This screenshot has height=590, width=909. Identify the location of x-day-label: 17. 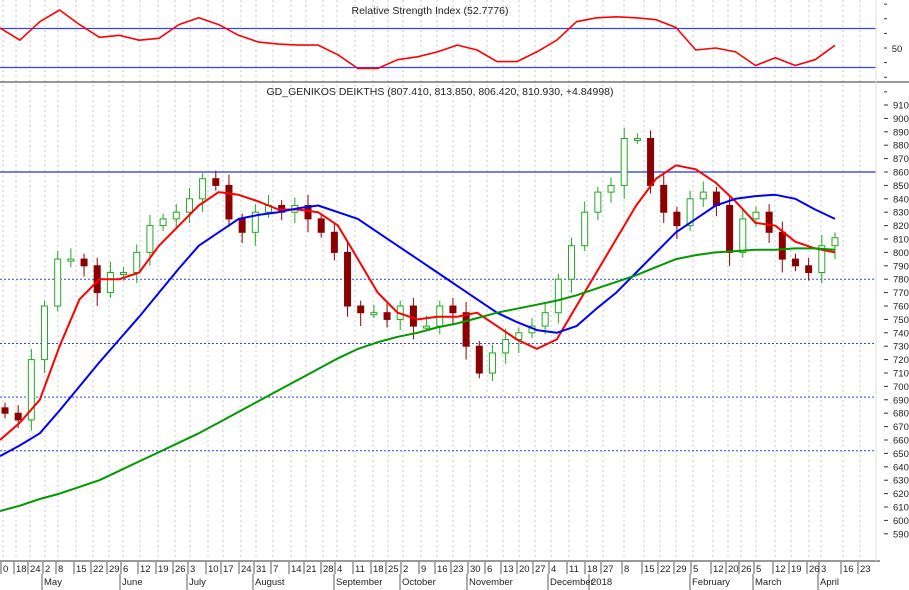
(228, 569).